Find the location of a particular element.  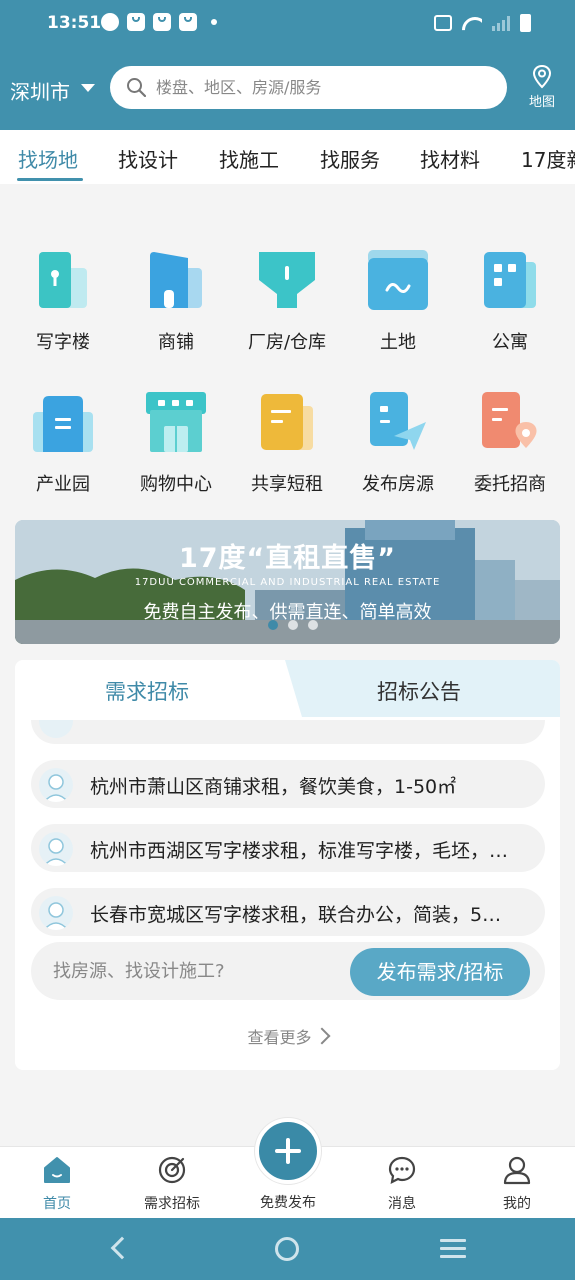

nav-home: 首页 is located at coordinates (57, 1183).